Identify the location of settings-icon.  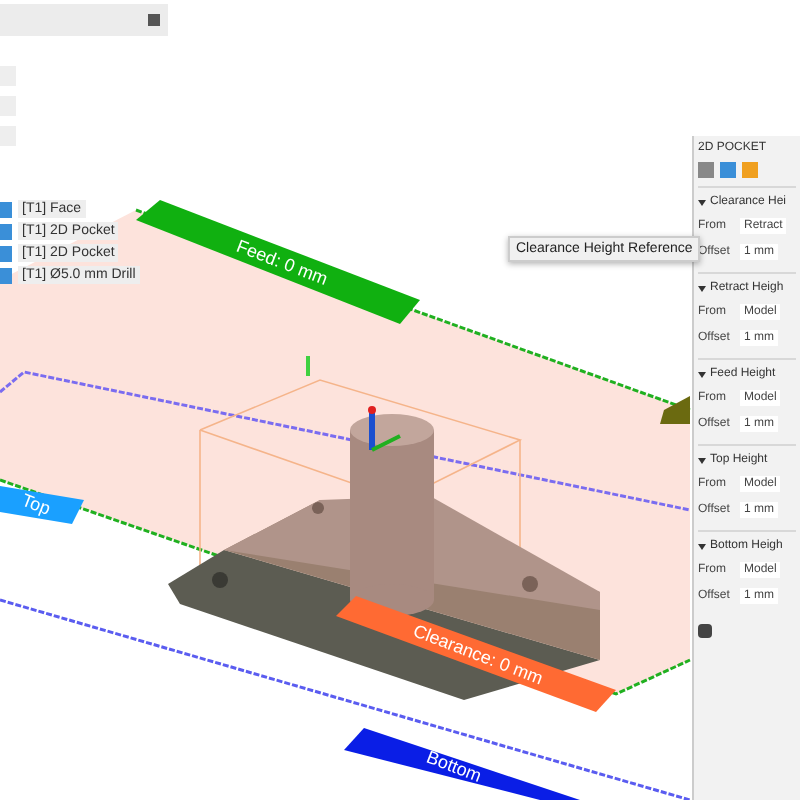
(705, 631).